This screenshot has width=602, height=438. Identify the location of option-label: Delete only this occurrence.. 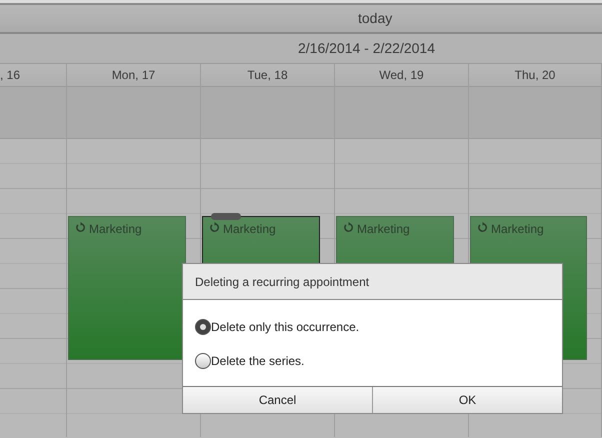
(285, 327).